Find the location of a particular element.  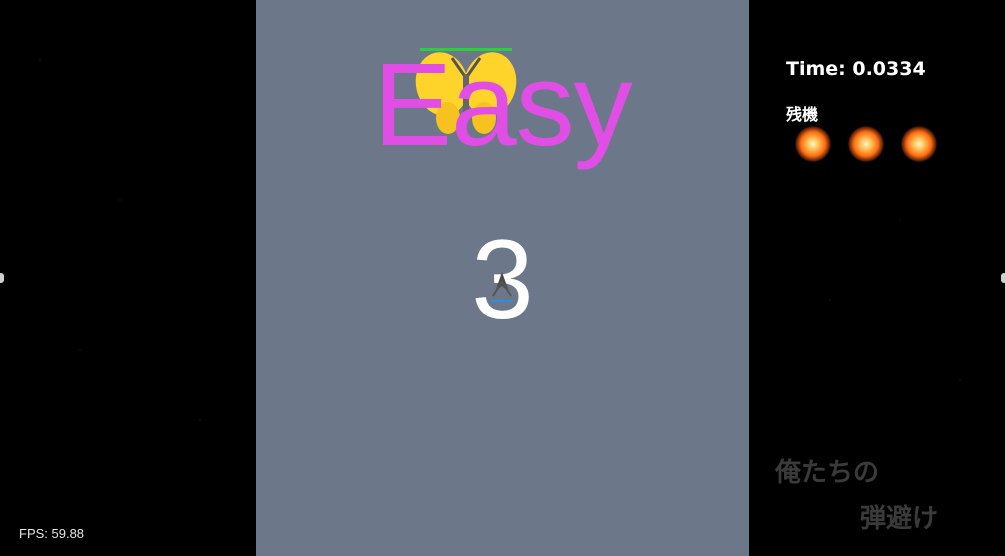

logo-line-2: 弾避け is located at coordinates (899, 519).